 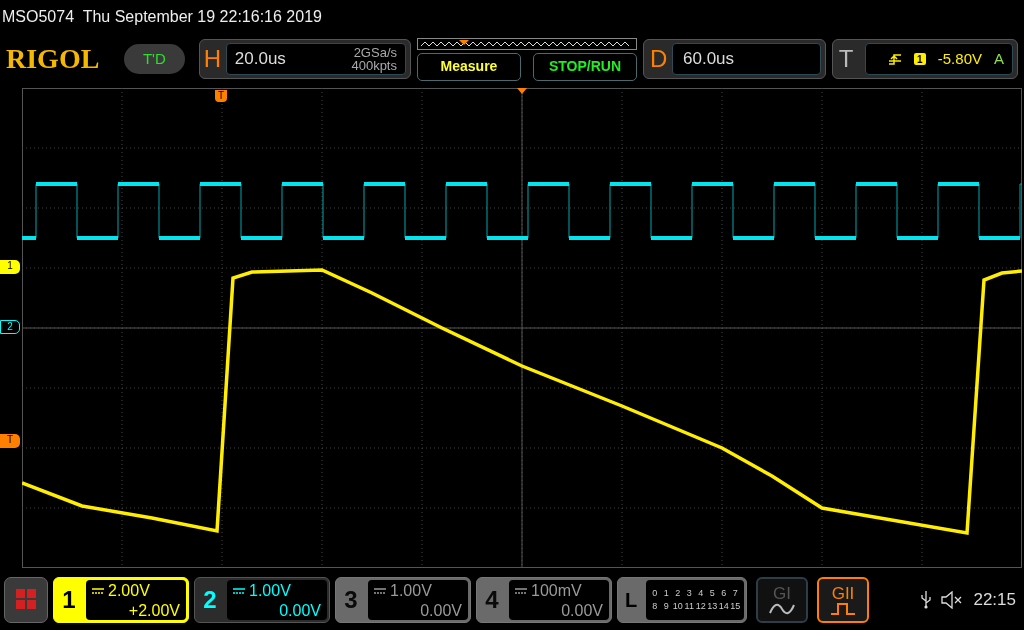 What do you see at coordinates (919, 59) in the screenshot?
I see `trigger-source: 1` at bounding box center [919, 59].